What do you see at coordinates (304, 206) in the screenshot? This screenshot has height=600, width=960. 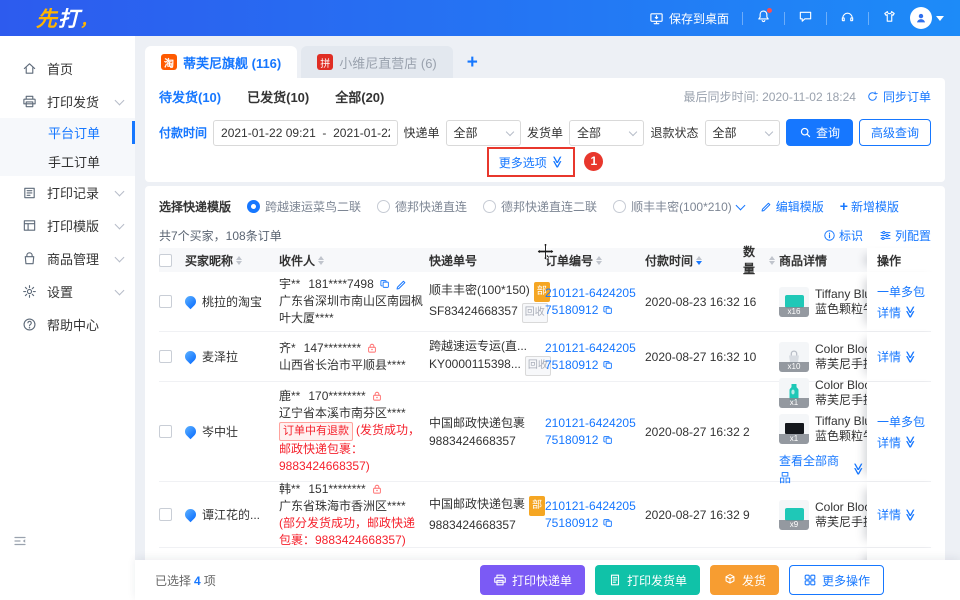 I see `template-radio-option: 跨越速运菜鸟二联` at bounding box center [304, 206].